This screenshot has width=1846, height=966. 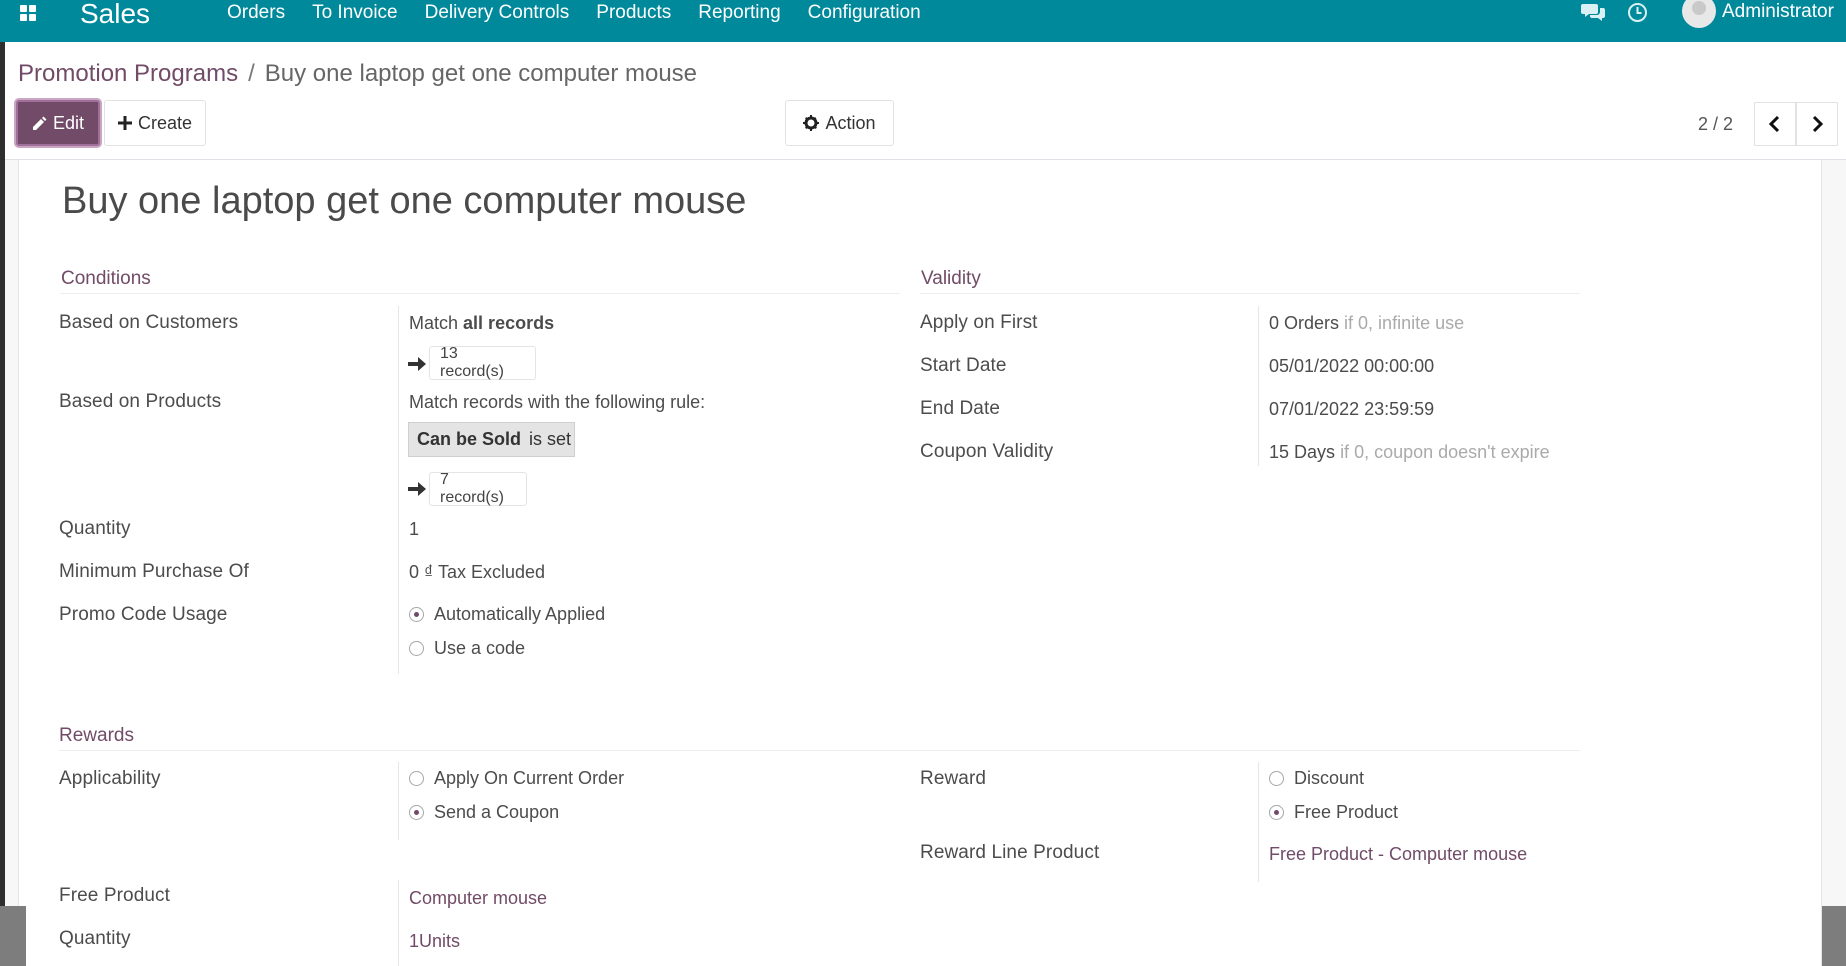 What do you see at coordinates (165, 122) in the screenshot?
I see `create-button-label: Create` at bounding box center [165, 122].